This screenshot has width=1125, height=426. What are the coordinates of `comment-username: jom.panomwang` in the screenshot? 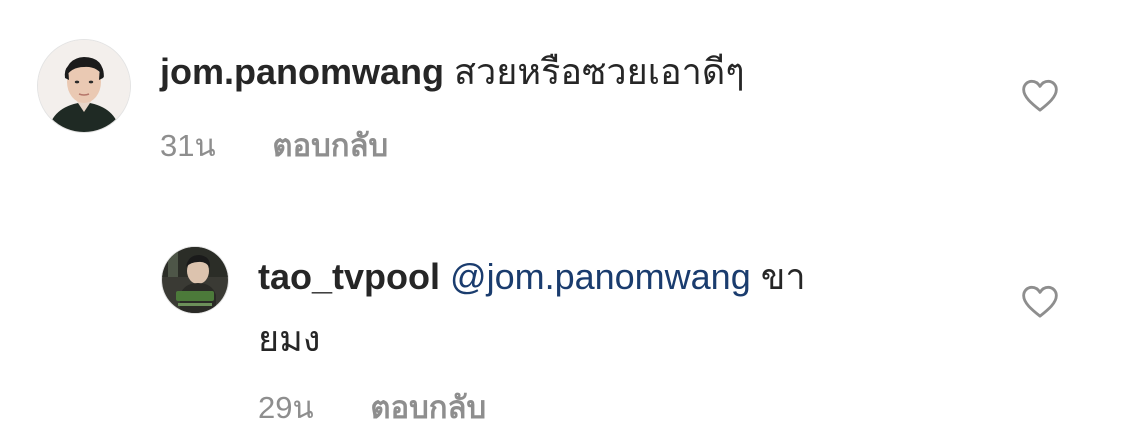 It's located at (302, 71).